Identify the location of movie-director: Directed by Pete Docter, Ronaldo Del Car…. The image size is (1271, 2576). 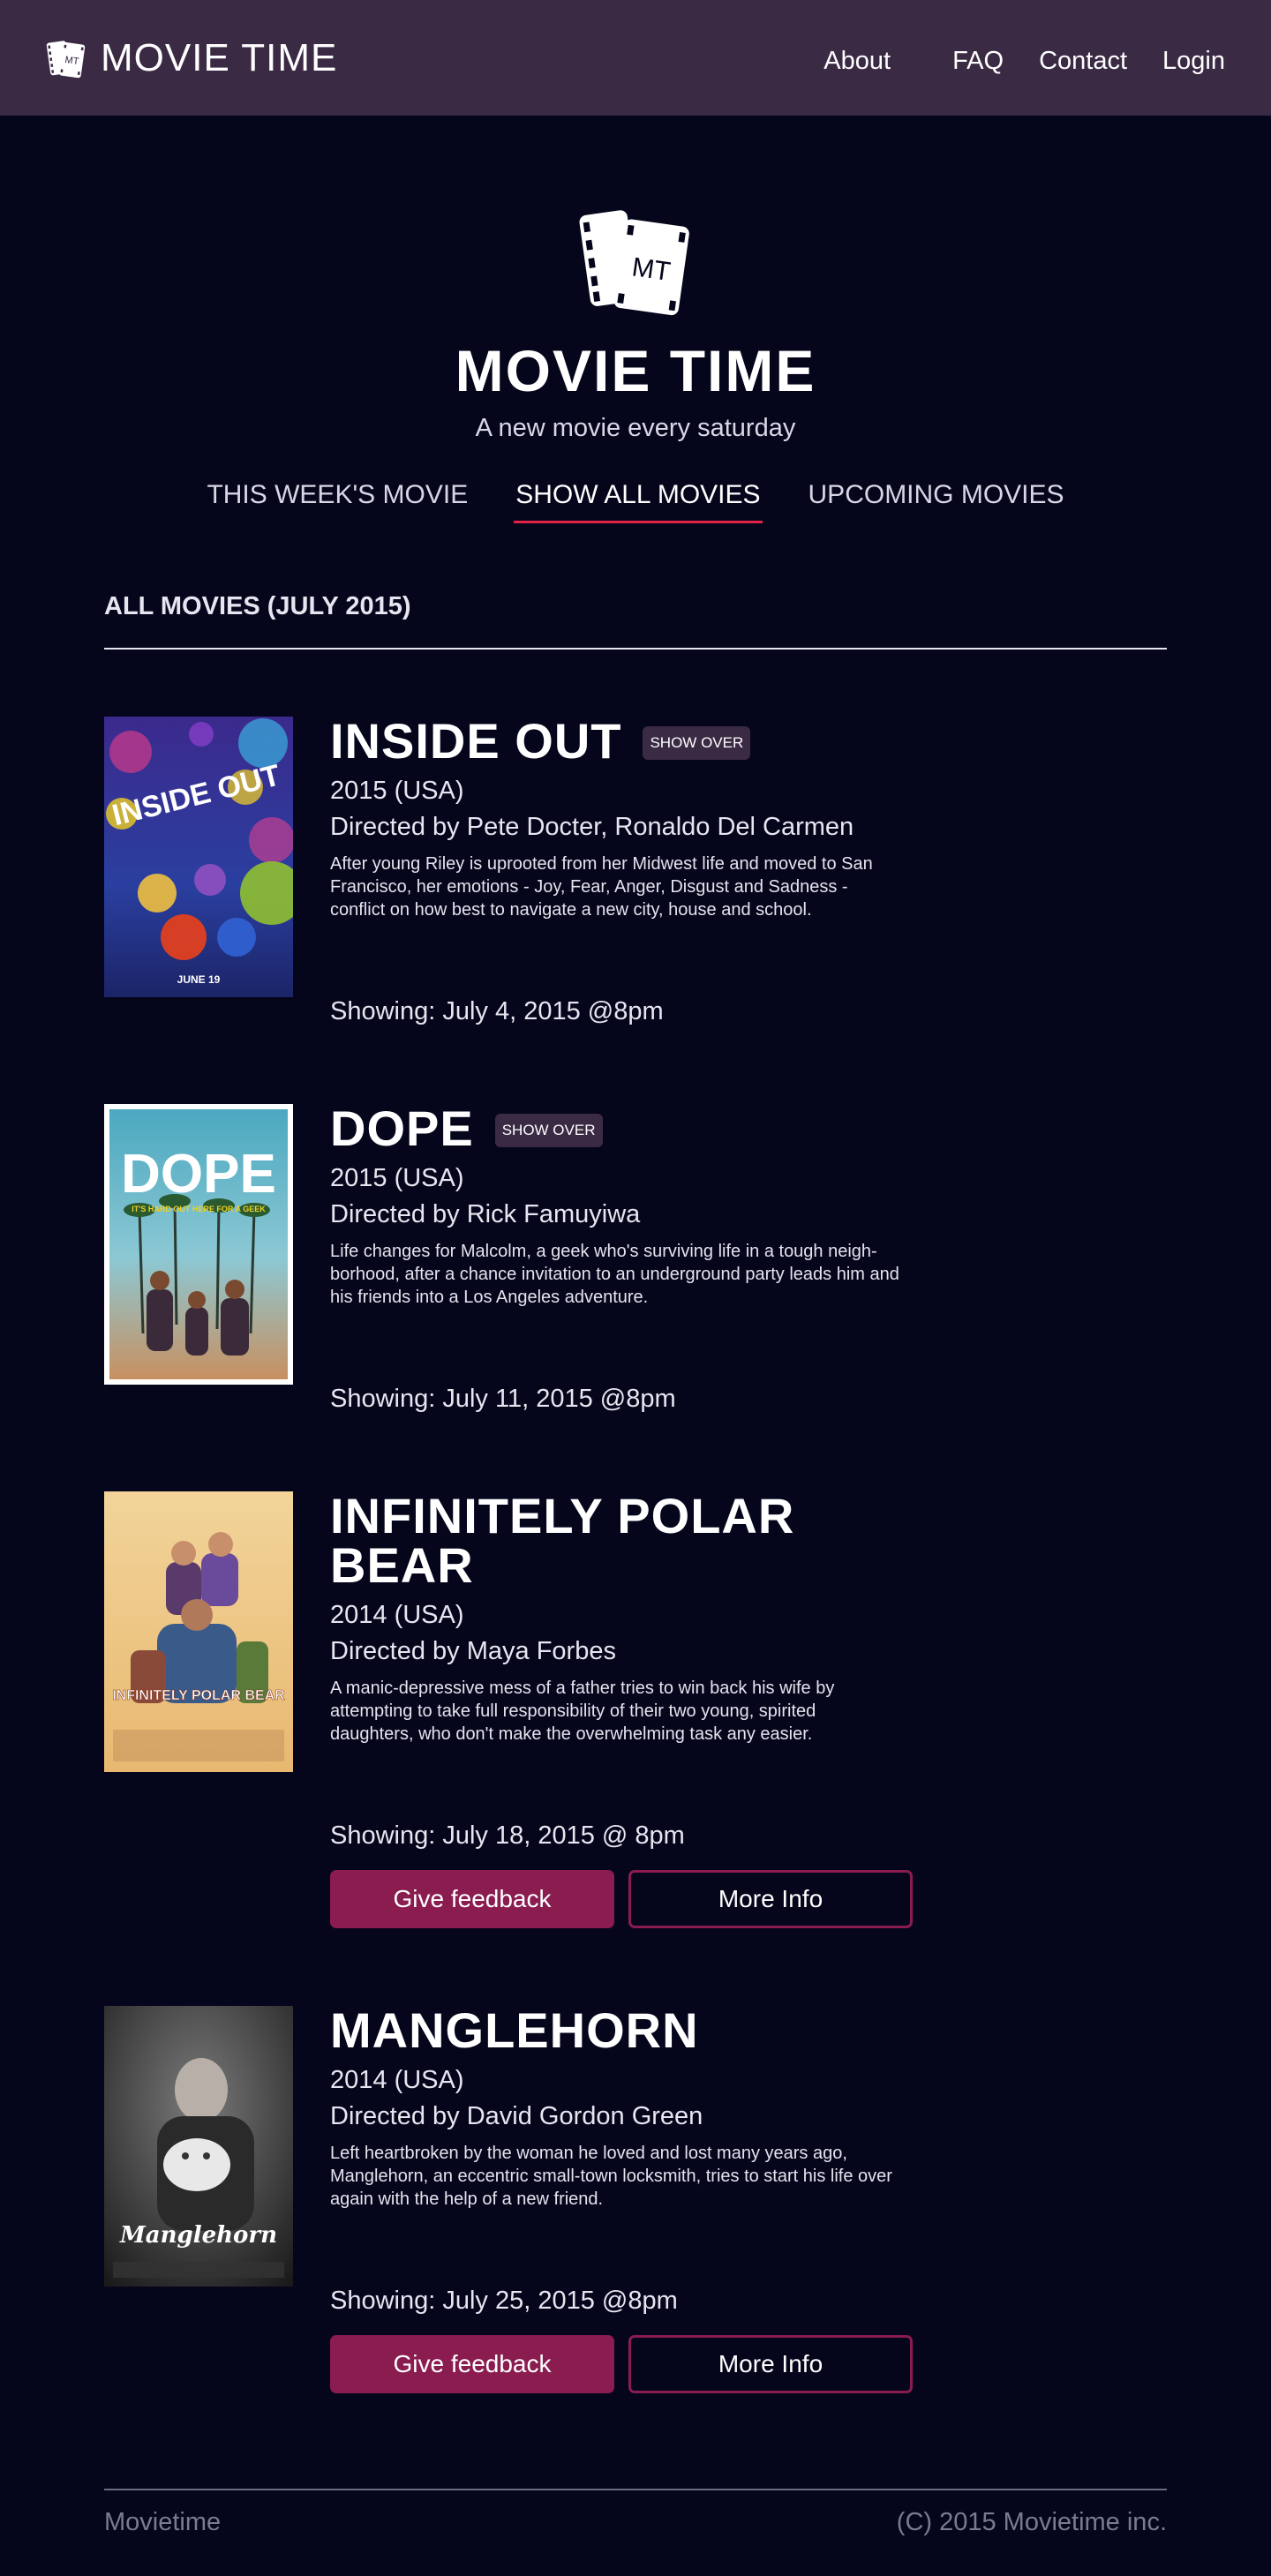
(592, 827).